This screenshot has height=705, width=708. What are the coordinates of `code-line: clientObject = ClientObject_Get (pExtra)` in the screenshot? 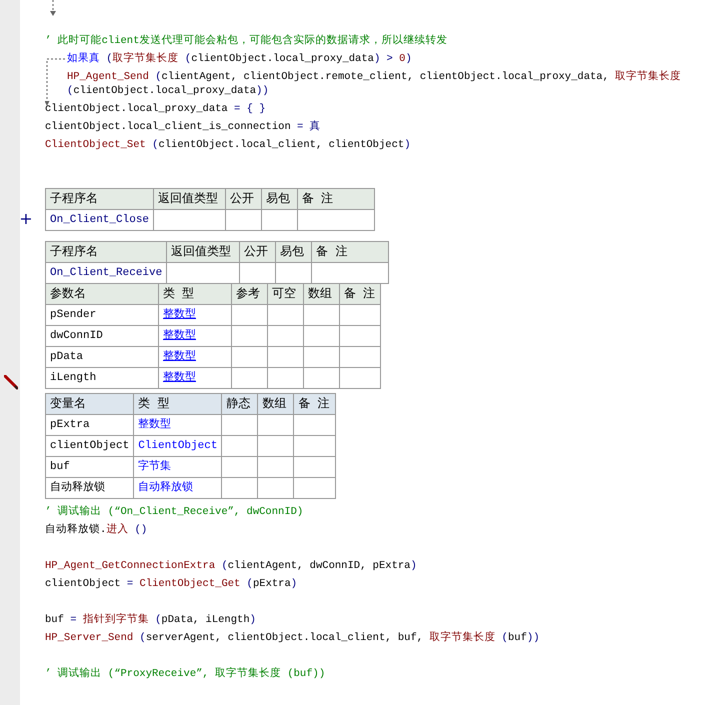 It's located at (171, 584).